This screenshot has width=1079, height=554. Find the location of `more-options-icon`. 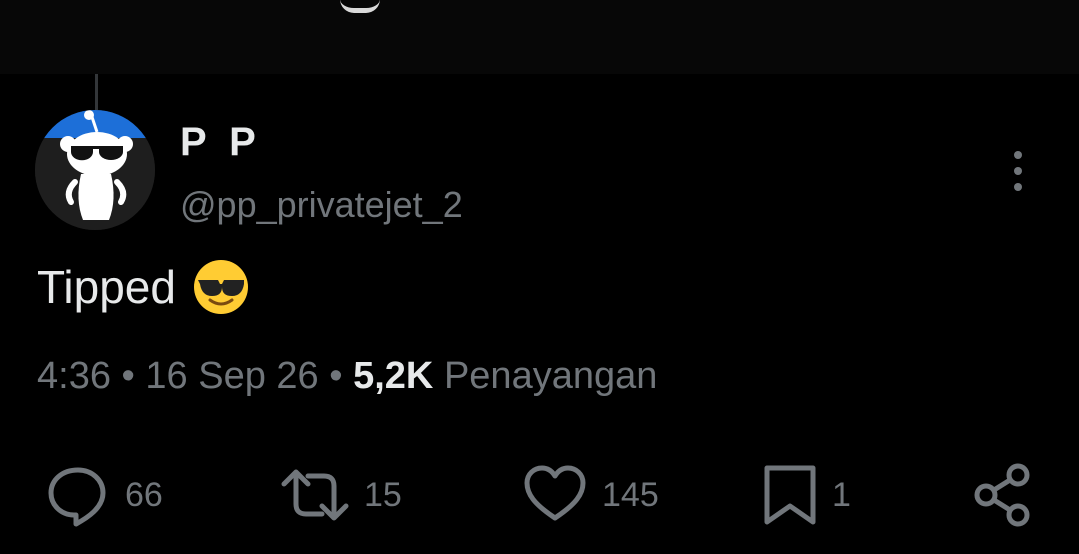

more-options-icon is located at coordinates (1018, 171).